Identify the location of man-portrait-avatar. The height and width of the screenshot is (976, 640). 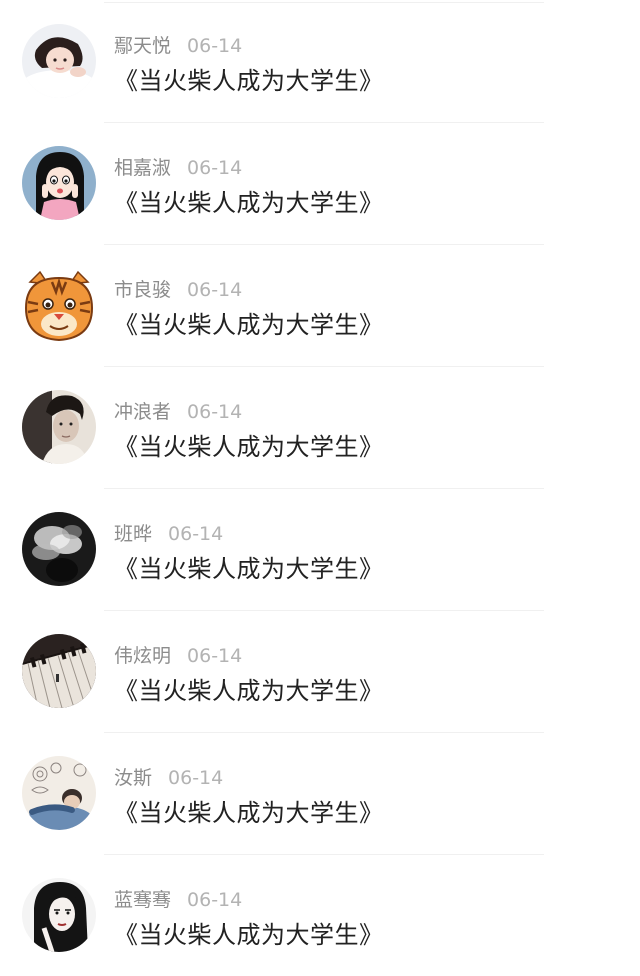
(59, 427).